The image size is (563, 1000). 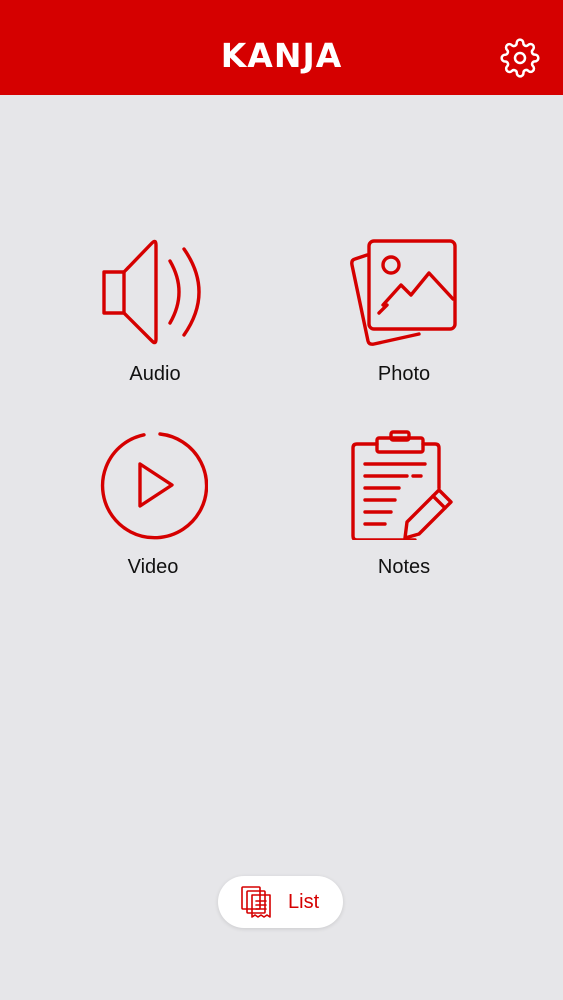 What do you see at coordinates (257, 902) in the screenshot?
I see `documents-icon` at bounding box center [257, 902].